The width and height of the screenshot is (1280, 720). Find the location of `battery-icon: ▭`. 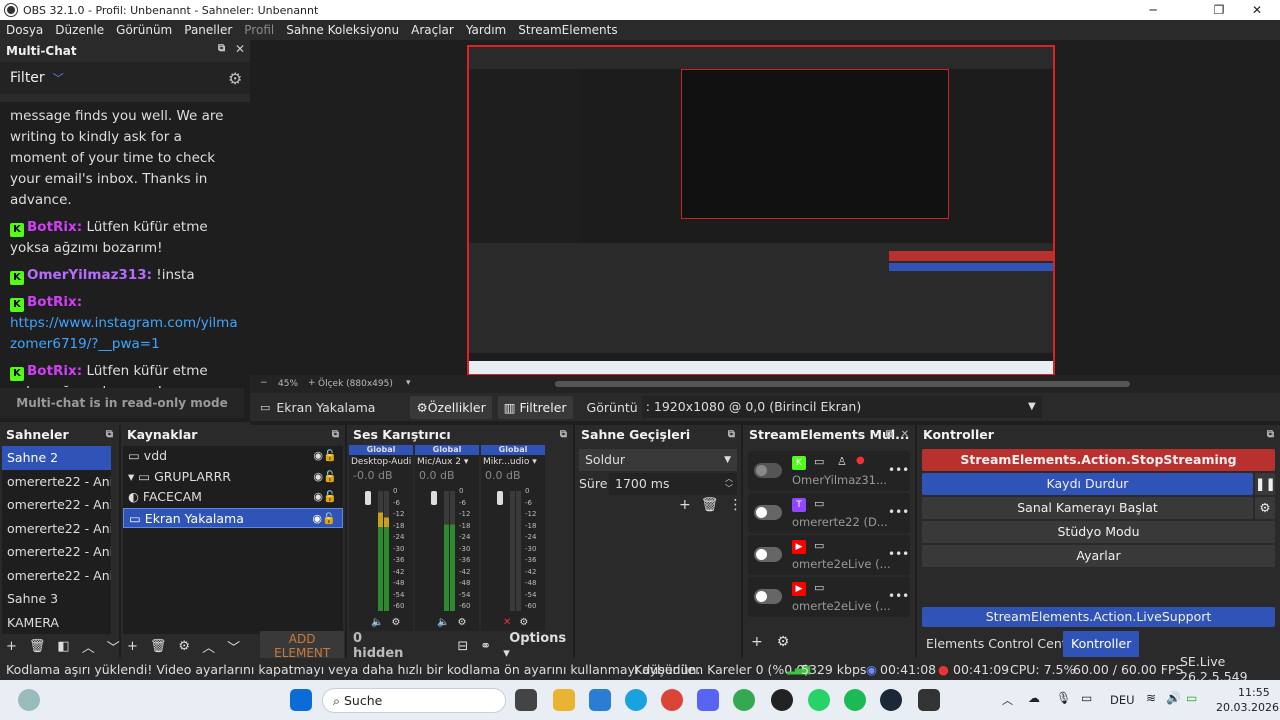

battery-icon: ▭ is located at coordinates (1191, 698).